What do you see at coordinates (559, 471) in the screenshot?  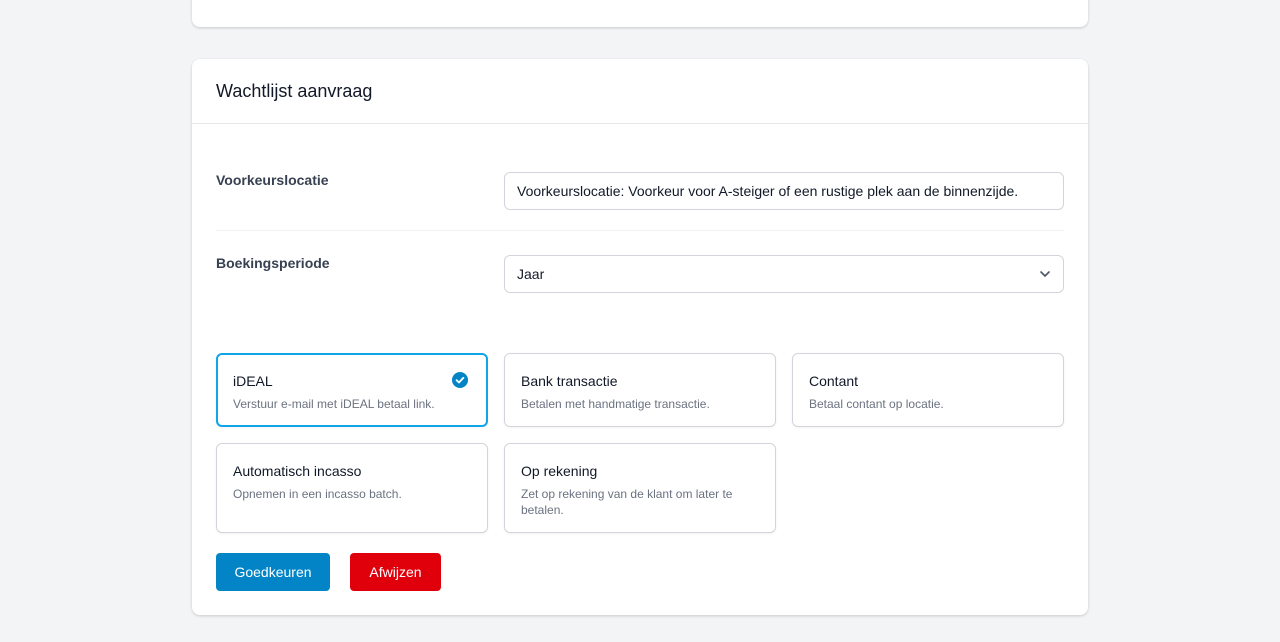 I see `payment-option-title: Op rekening` at bounding box center [559, 471].